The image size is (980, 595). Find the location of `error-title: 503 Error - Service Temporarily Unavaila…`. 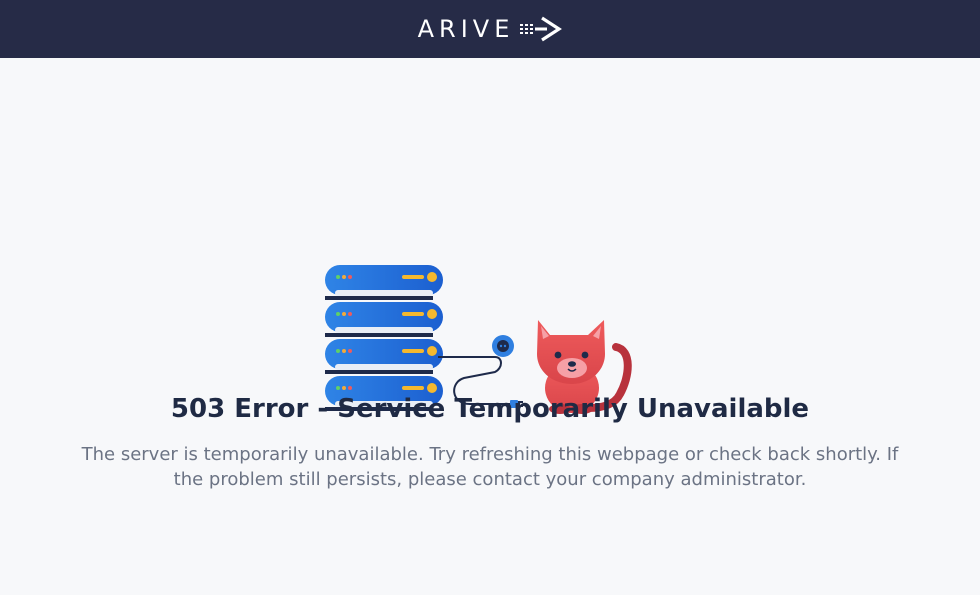

error-title: 503 Error - Service Temporarily Unavaila… is located at coordinates (490, 409).